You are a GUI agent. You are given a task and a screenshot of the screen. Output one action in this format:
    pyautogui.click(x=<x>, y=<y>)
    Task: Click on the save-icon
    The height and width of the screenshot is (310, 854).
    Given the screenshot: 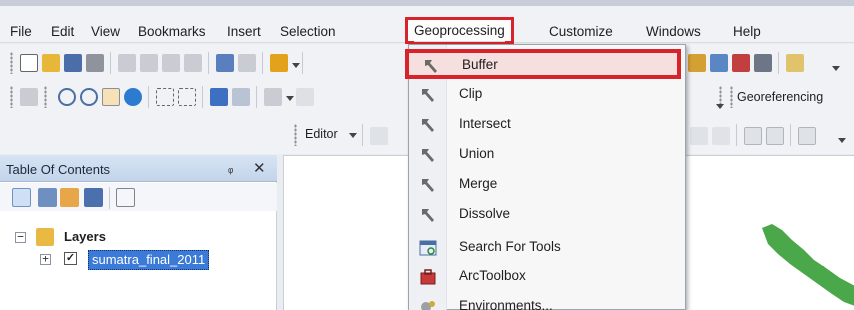 What is the action you would take?
    pyautogui.click(x=73, y=63)
    